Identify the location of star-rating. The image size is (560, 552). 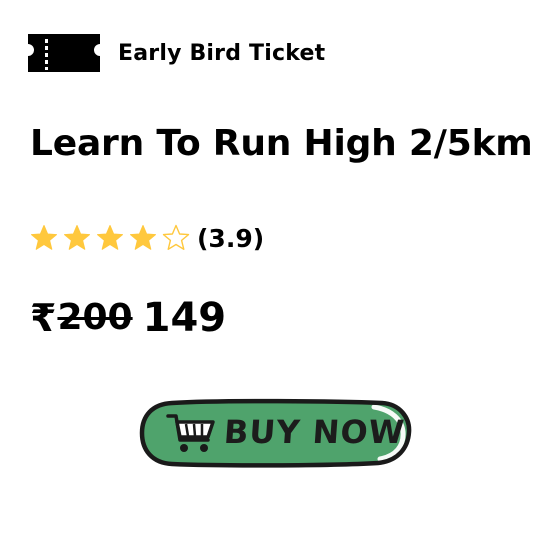
(112, 238).